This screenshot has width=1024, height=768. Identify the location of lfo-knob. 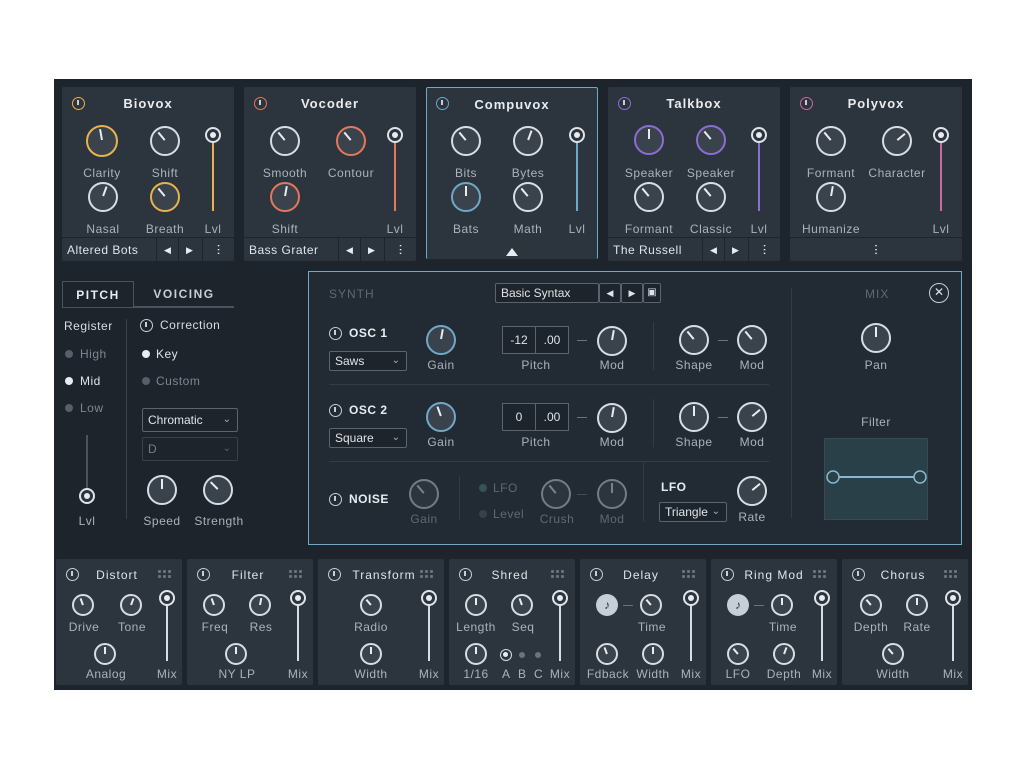
(738, 654).